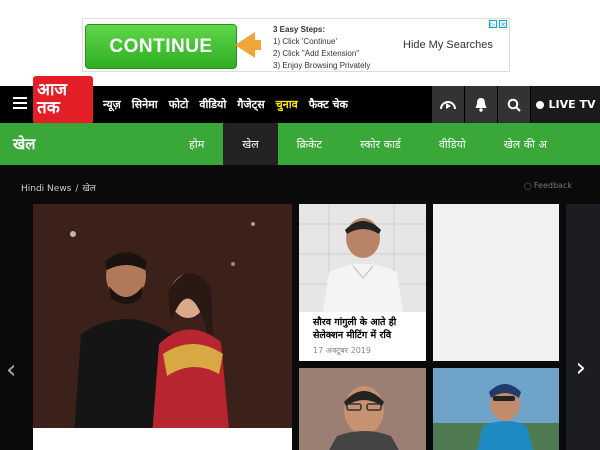 Image resolution: width=600 pixels, height=450 pixels. What do you see at coordinates (196, 144) in the screenshot?
I see `tab-home: होम` at bounding box center [196, 144].